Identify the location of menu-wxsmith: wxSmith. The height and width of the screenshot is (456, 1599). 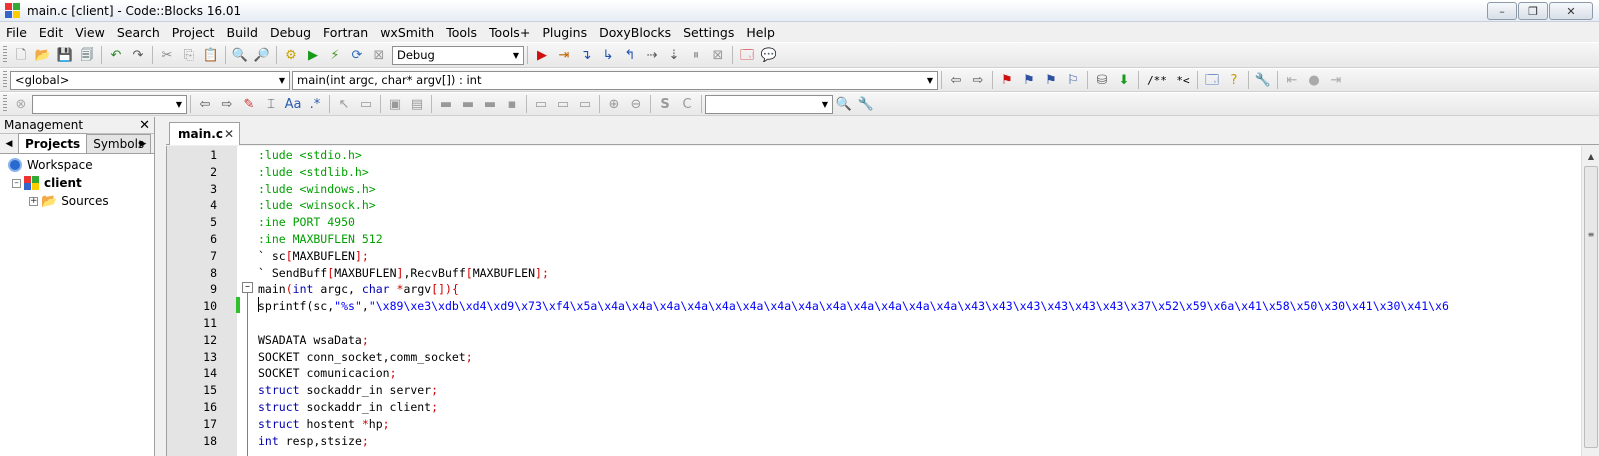
(407, 32).